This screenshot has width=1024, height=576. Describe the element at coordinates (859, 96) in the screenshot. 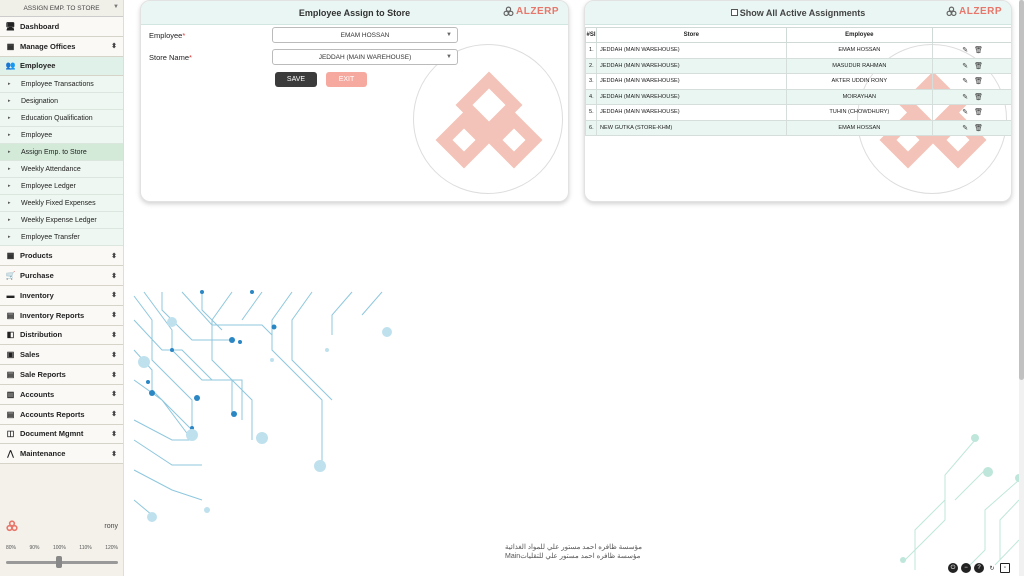

I see `row-employee: MOIRAYHAN` at that location.